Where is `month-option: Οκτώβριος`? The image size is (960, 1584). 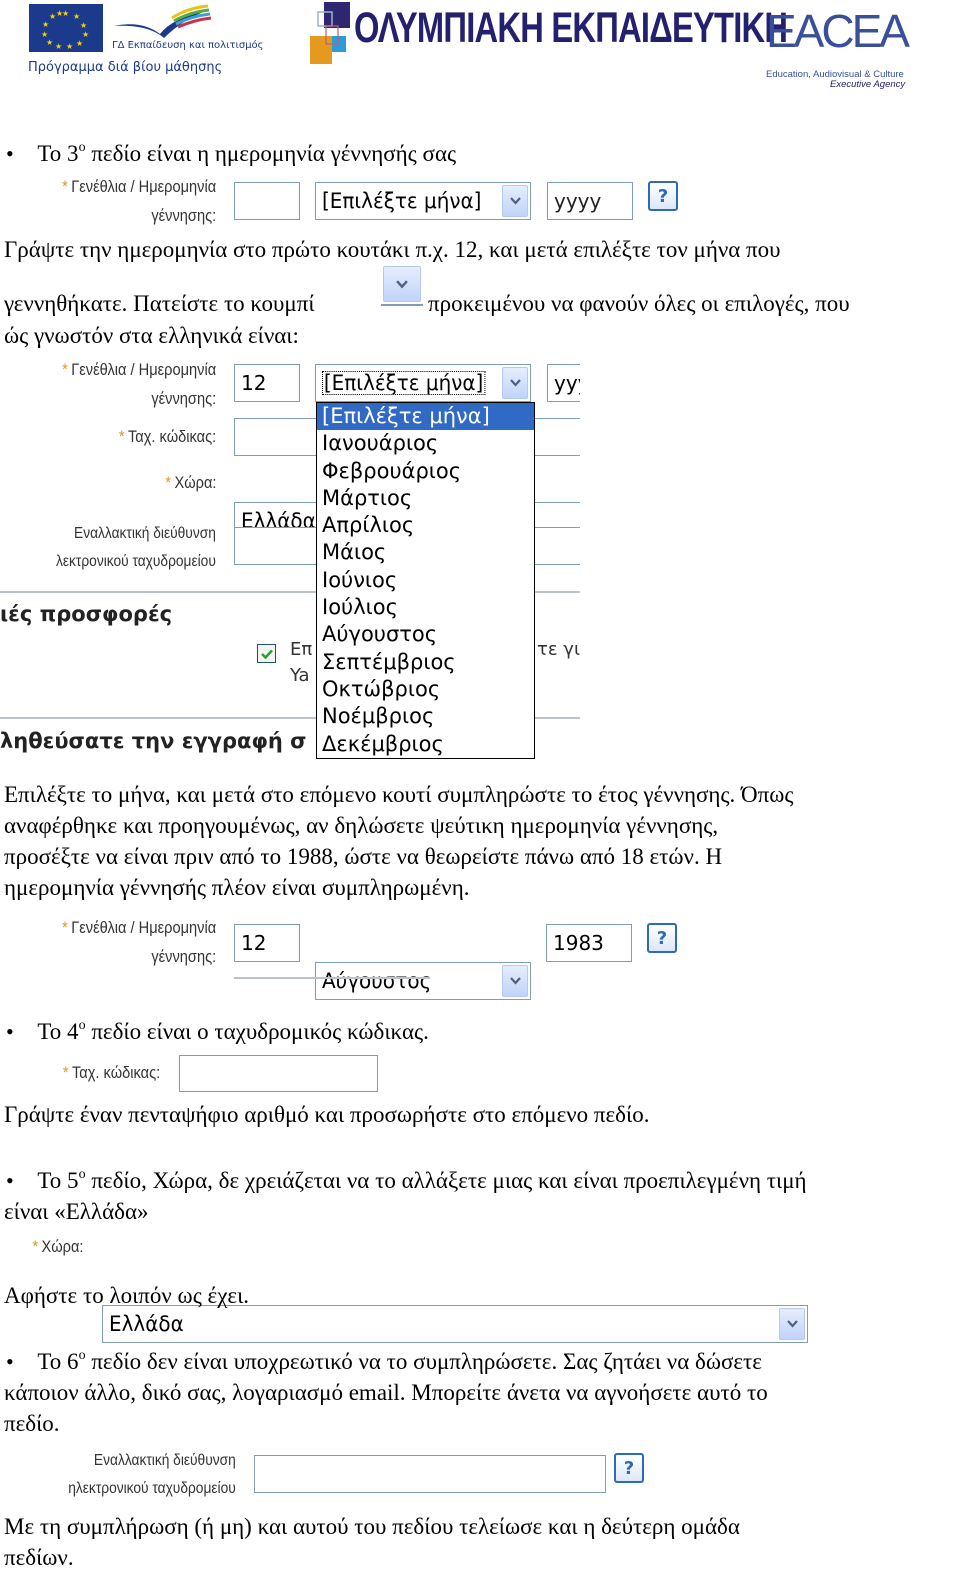
month-option: Οκτώβριος is located at coordinates (425, 689).